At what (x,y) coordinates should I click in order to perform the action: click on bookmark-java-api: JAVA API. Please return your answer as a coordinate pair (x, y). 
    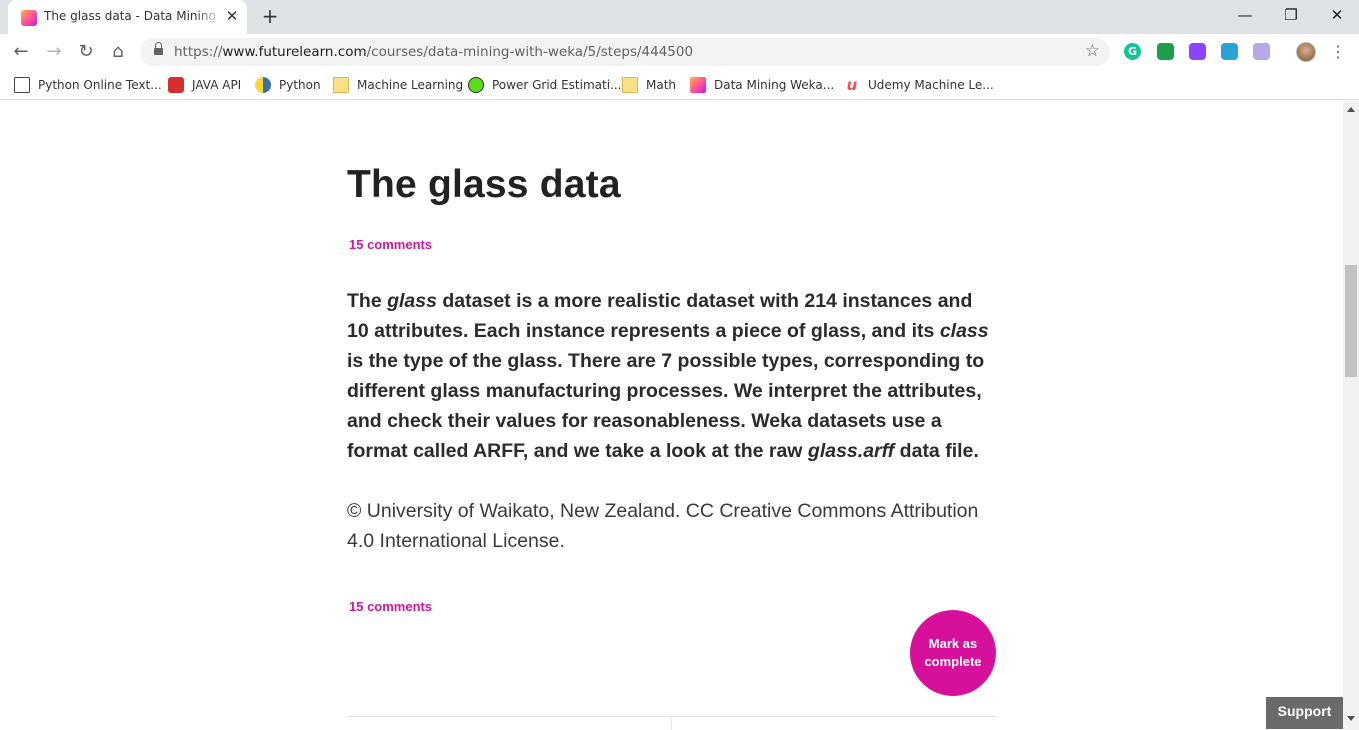
    Looking at the image, I should click on (204, 85).